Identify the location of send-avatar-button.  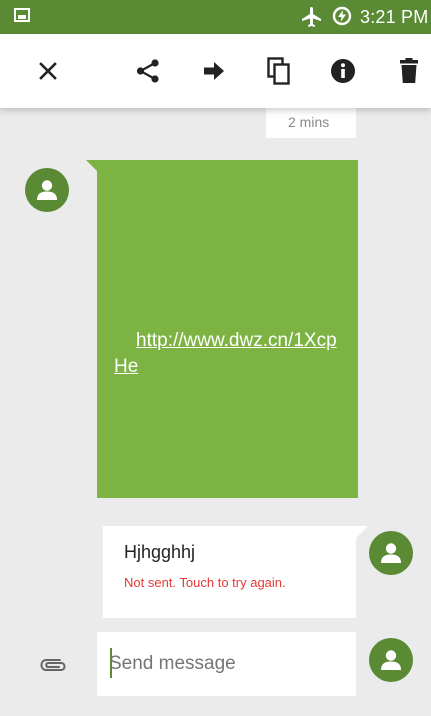
(391, 660).